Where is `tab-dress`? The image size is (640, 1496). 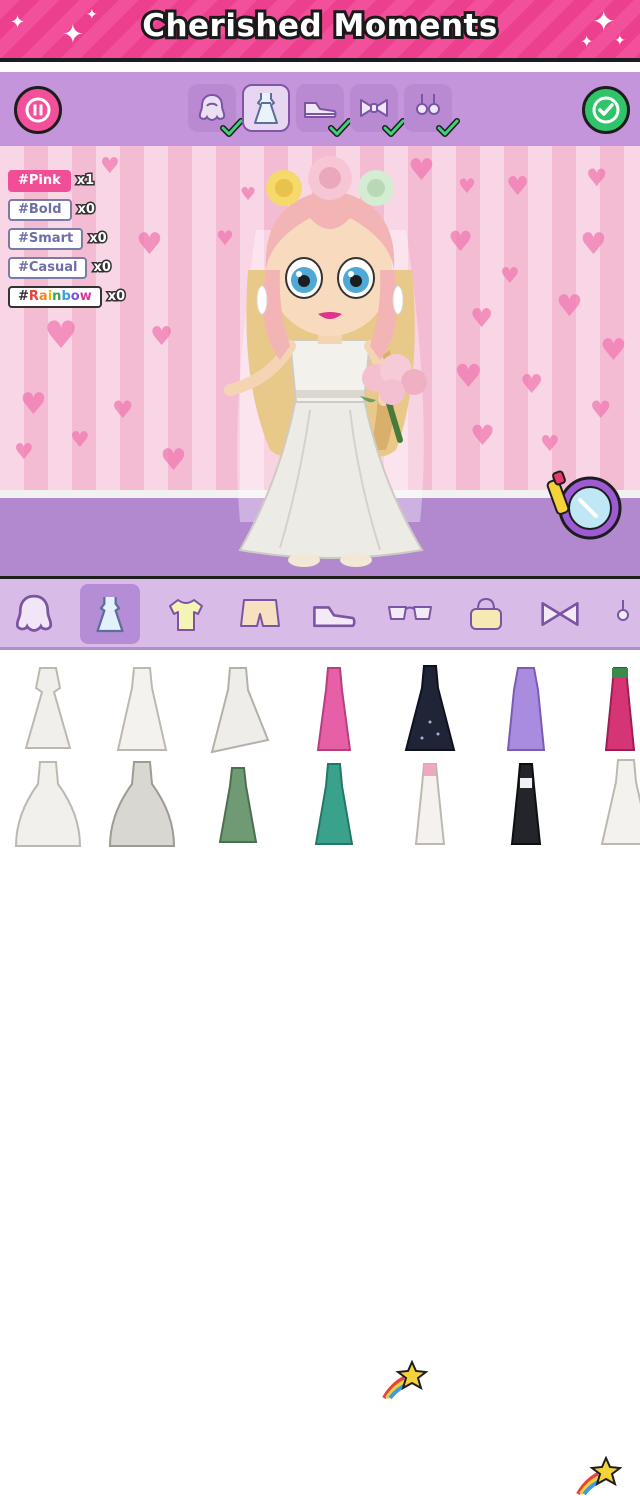
tab-dress is located at coordinates (110, 614).